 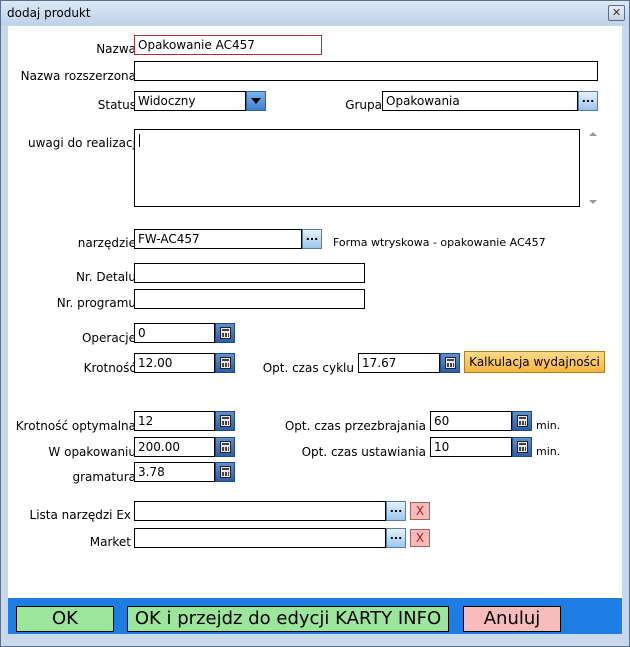 I want to click on opt-czas-ustawiania-calculator-button, so click(x=522, y=447).